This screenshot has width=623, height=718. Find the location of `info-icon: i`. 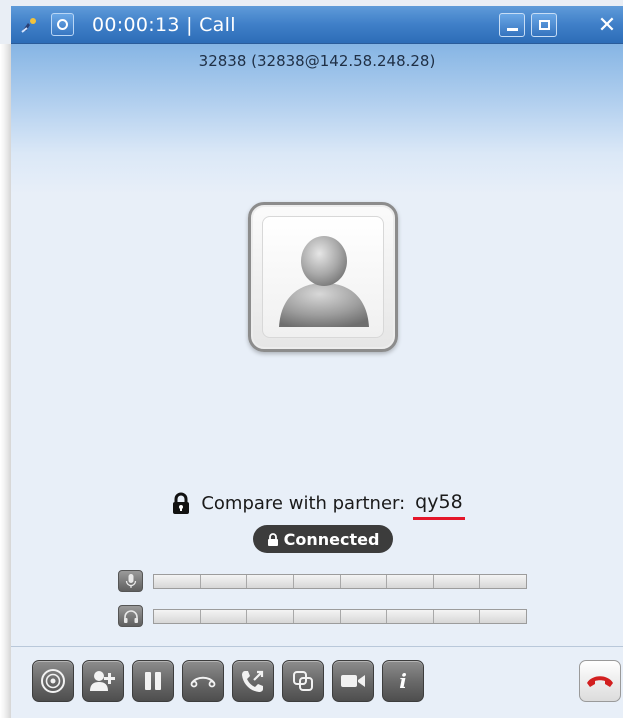

info-icon: i is located at coordinates (403, 681).